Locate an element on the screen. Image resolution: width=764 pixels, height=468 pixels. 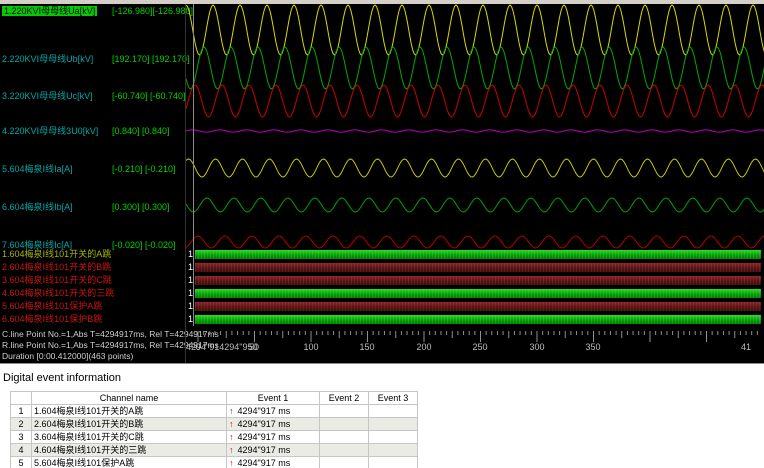
event-channel-name: 5.604梅泉Ⅰ线101保护A跳 is located at coordinates (129, 462).